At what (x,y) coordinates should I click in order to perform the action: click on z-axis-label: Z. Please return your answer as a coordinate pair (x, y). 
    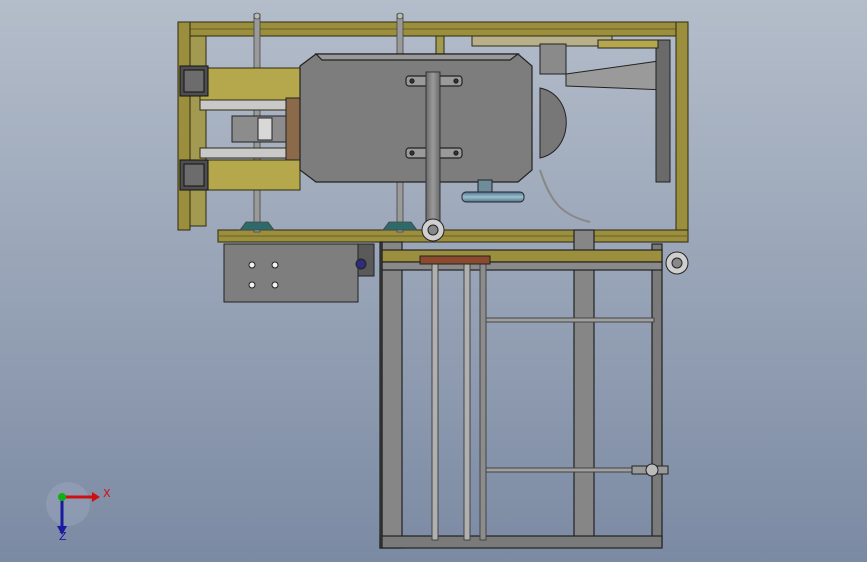
    Looking at the image, I should click on (63, 536).